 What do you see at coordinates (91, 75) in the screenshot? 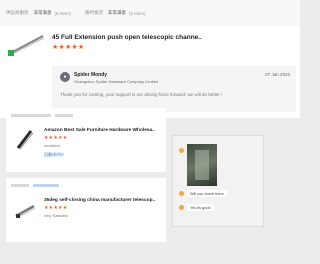
I see `reply-author-name: Spider Mondy` at bounding box center [91, 75].